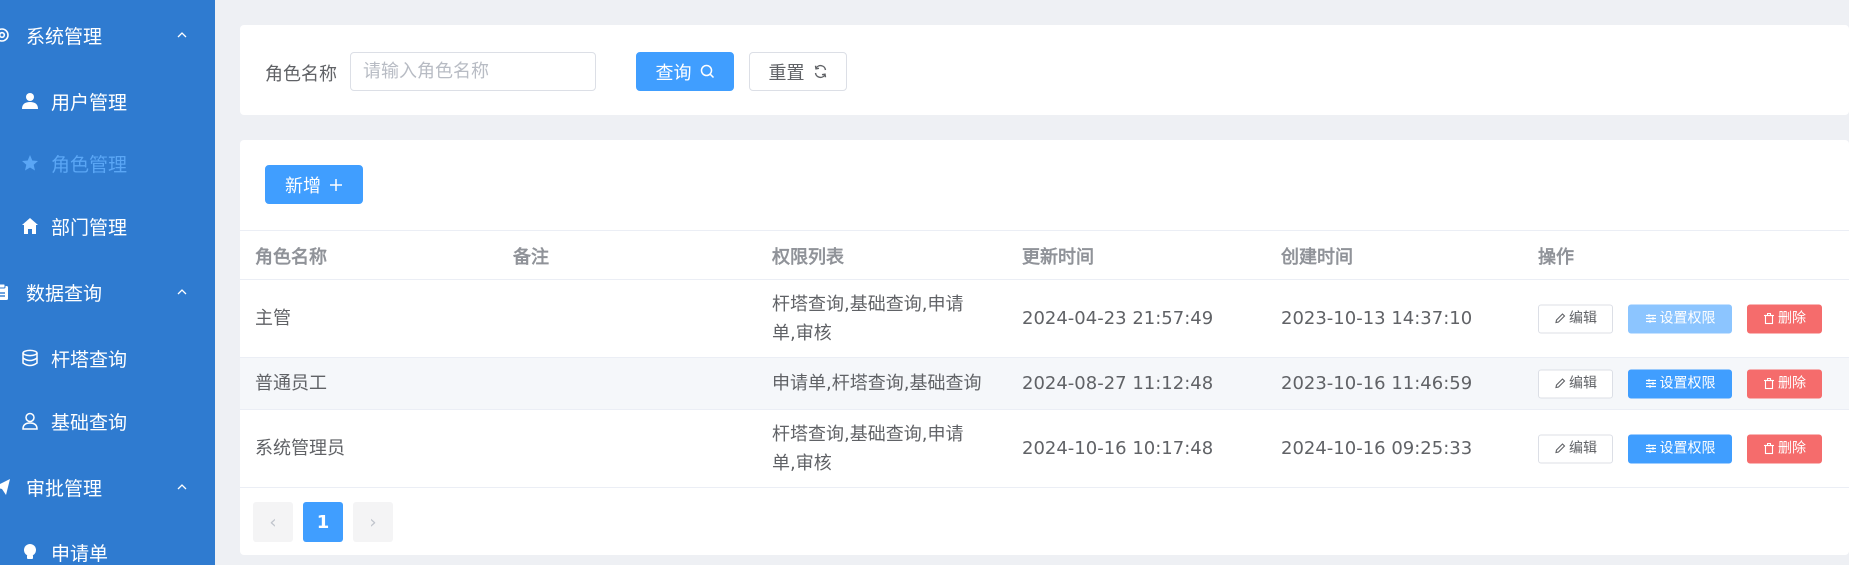  What do you see at coordinates (300, 448) in the screenshot?
I see `cell-role-name: 系统管理员` at bounding box center [300, 448].